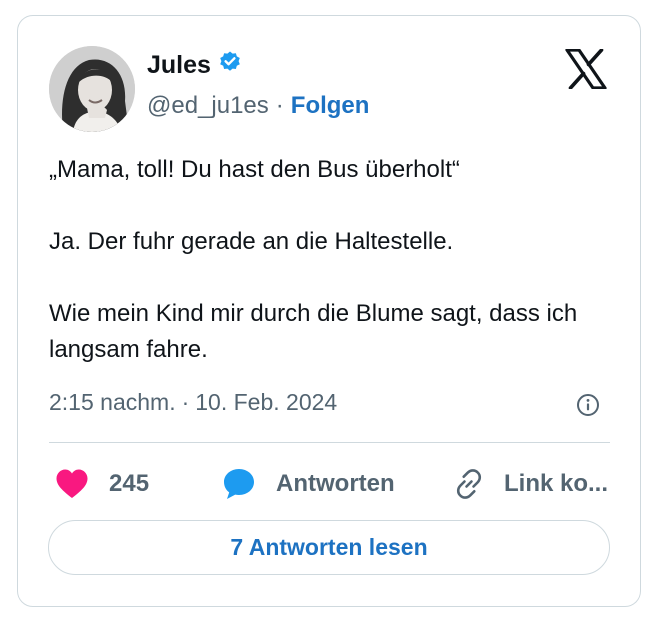 This screenshot has width=662, height=633. Describe the element at coordinates (254, 169) in the screenshot. I see `tweet-paragraph: „Mama, toll! Du hast den Bus überholt“` at that location.